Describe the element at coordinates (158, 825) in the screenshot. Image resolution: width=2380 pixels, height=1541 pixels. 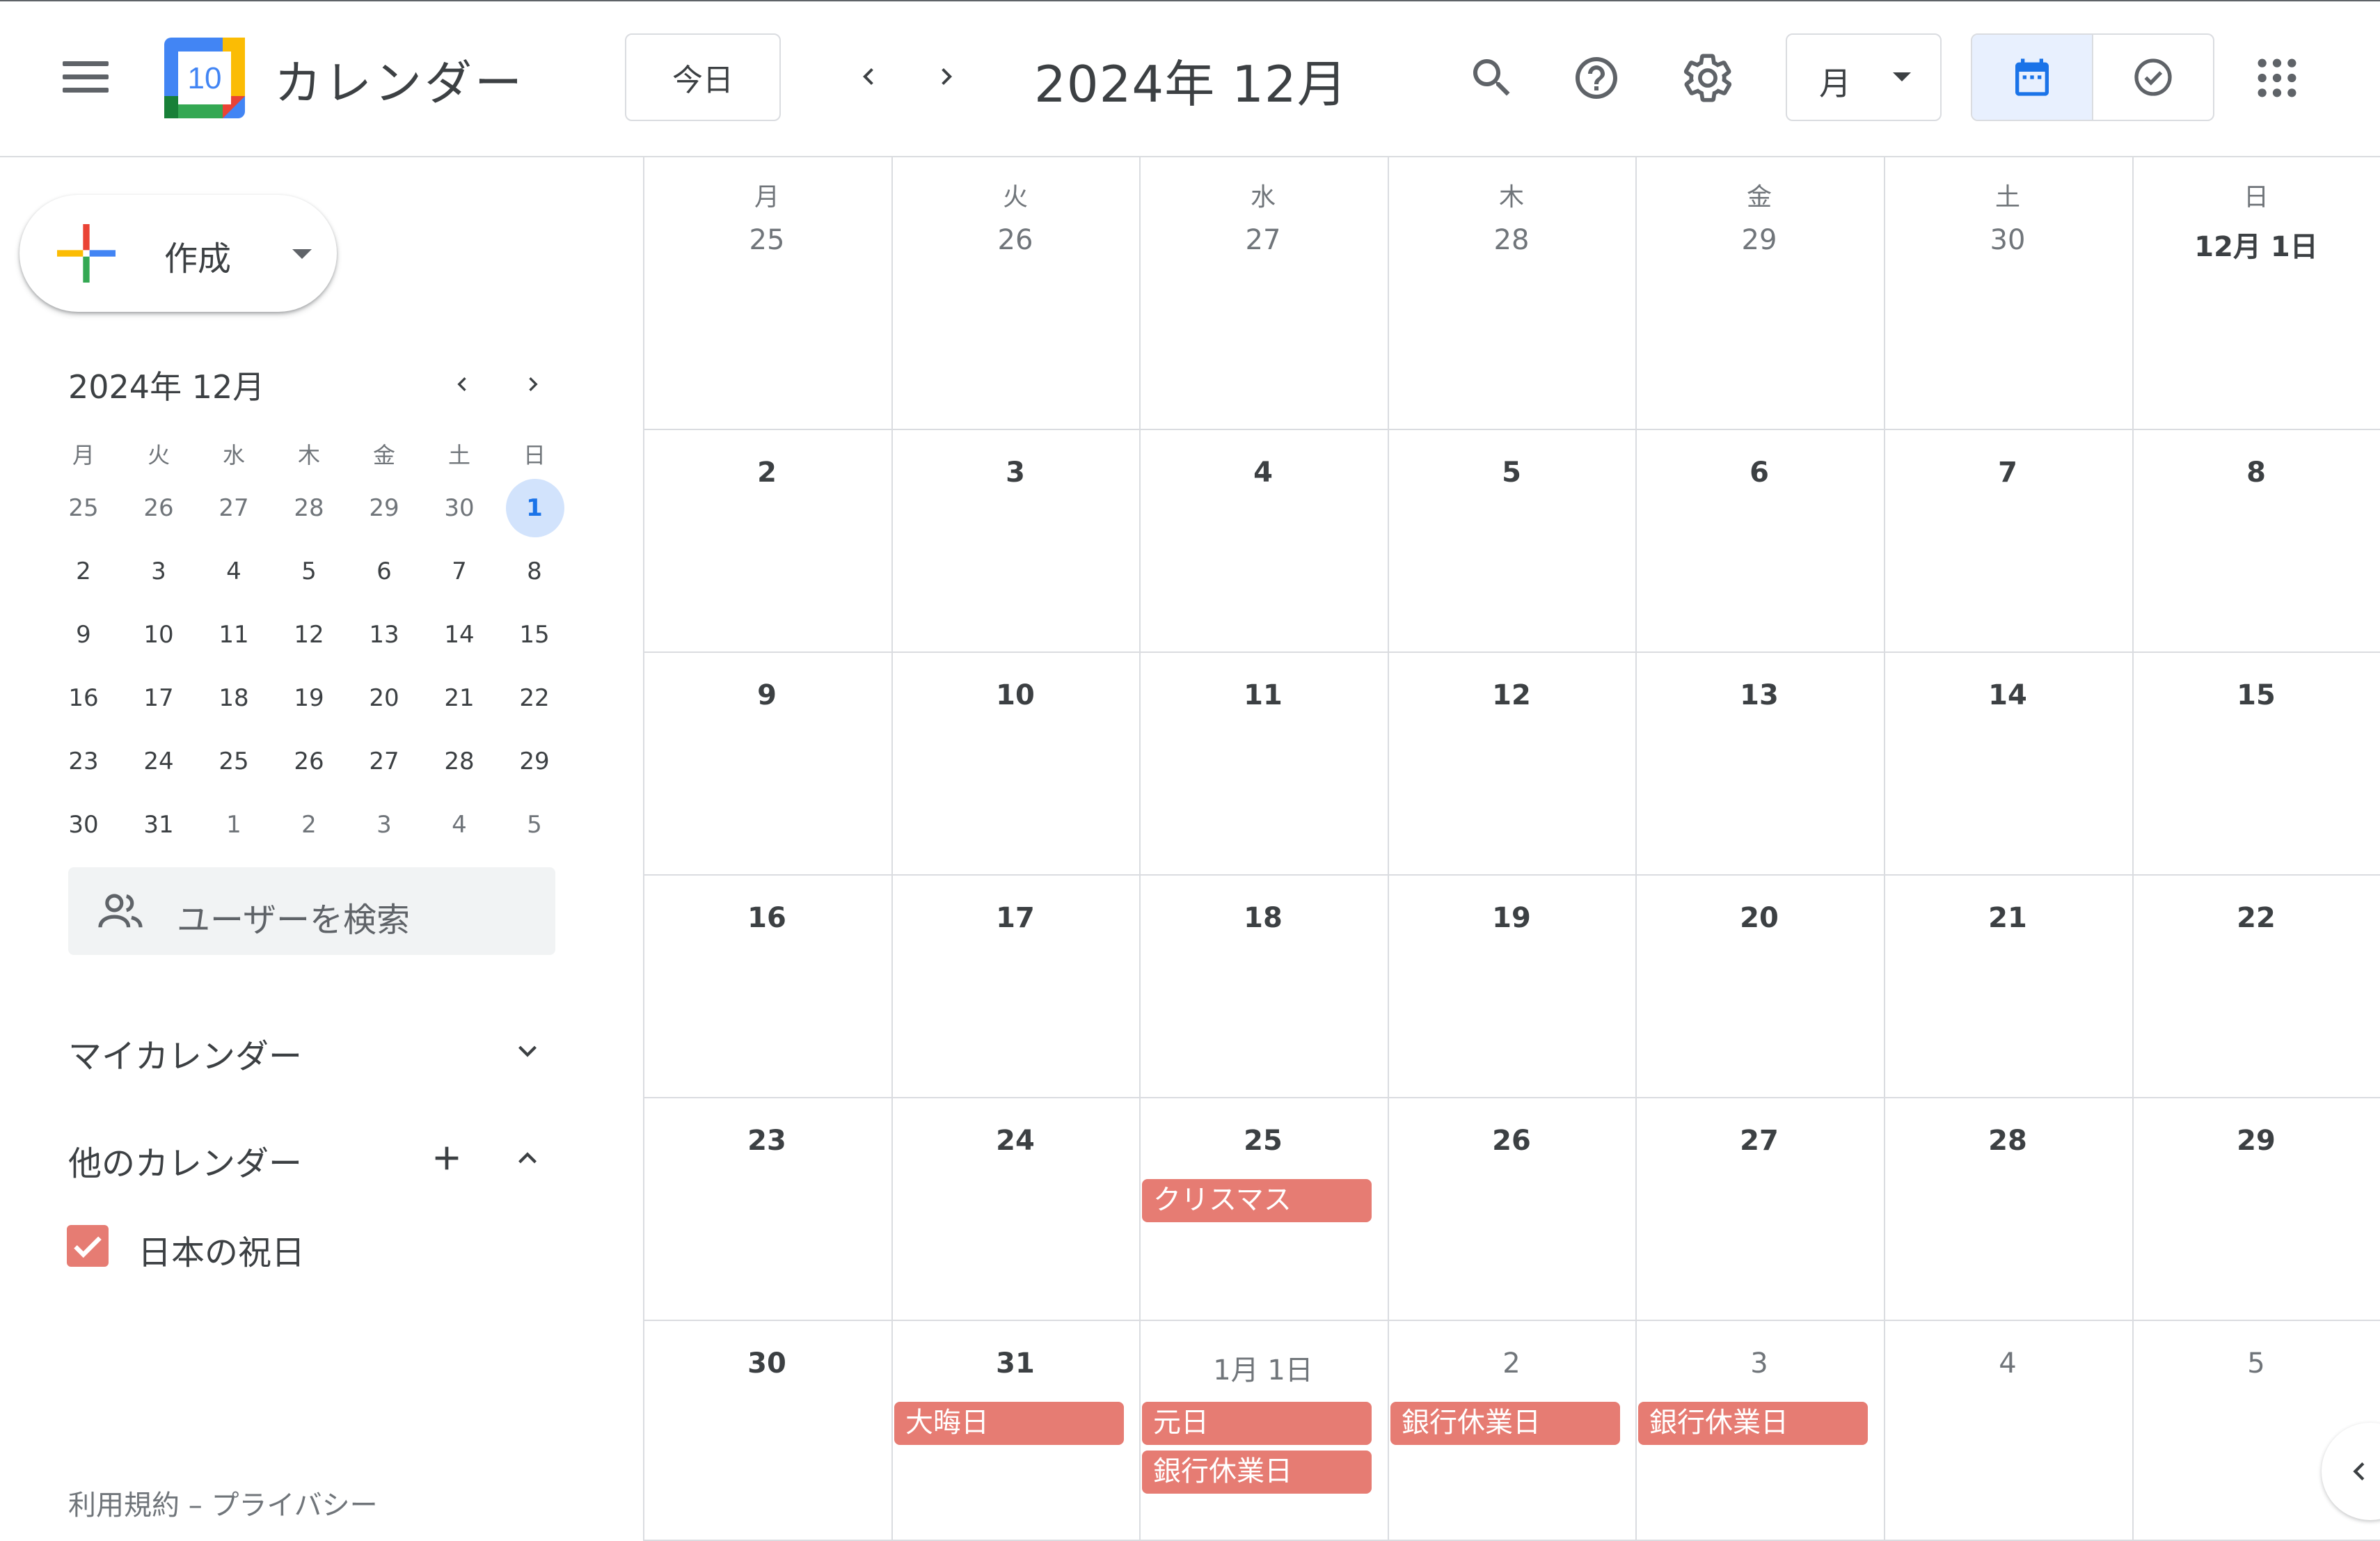
I see `mini-calendar-day: 31` at that location.